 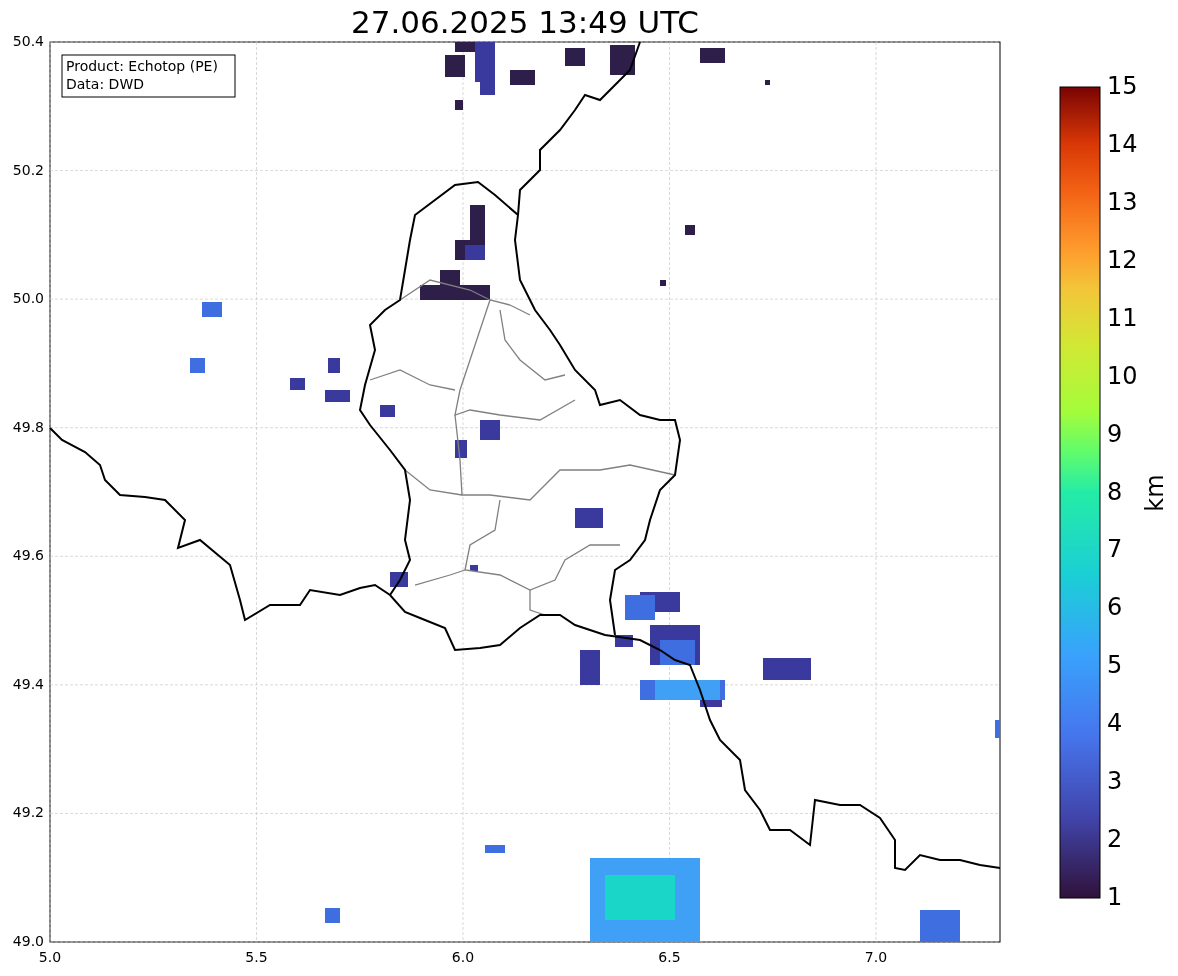 What do you see at coordinates (1115, 665) in the screenshot?
I see `colorbar-tick-label: 5` at bounding box center [1115, 665].